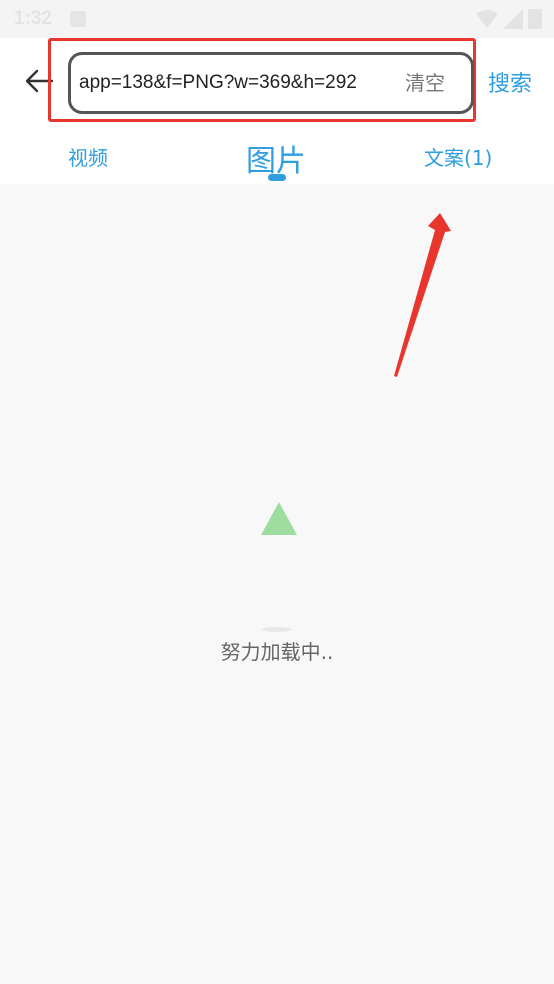 The width and height of the screenshot is (554, 984). What do you see at coordinates (33, 18) in the screenshot?
I see `status-time: 1:32` at bounding box center [33, 18].